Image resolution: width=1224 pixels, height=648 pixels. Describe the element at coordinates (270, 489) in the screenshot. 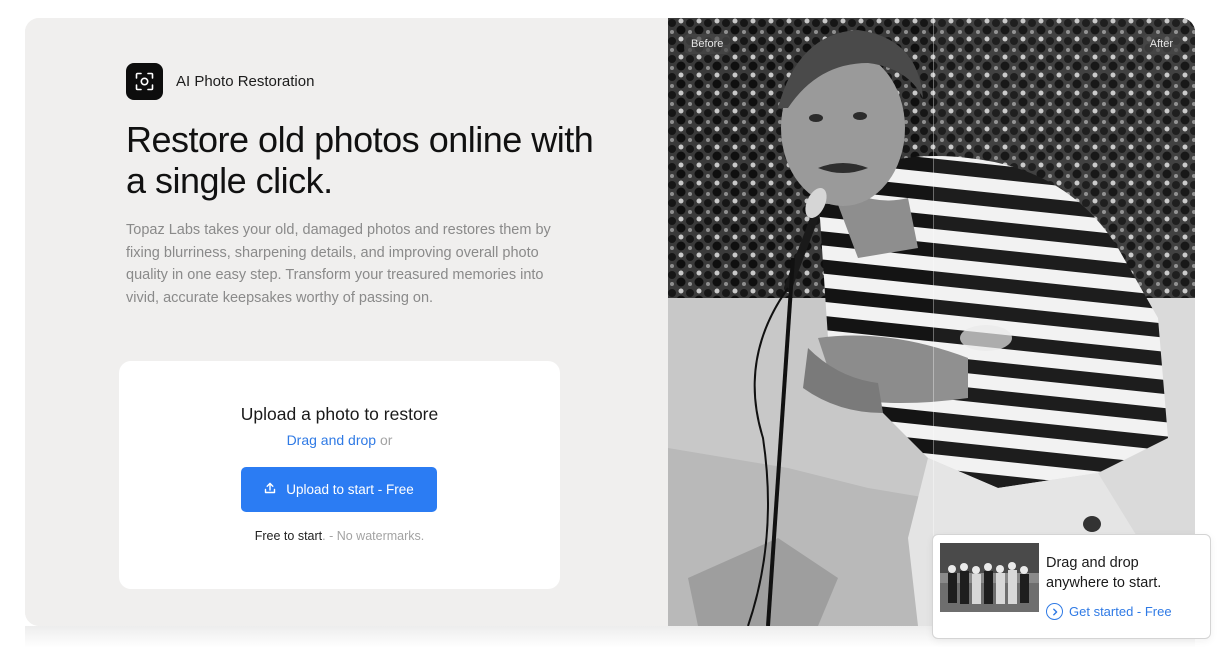

I see `upload-icon` at that location.